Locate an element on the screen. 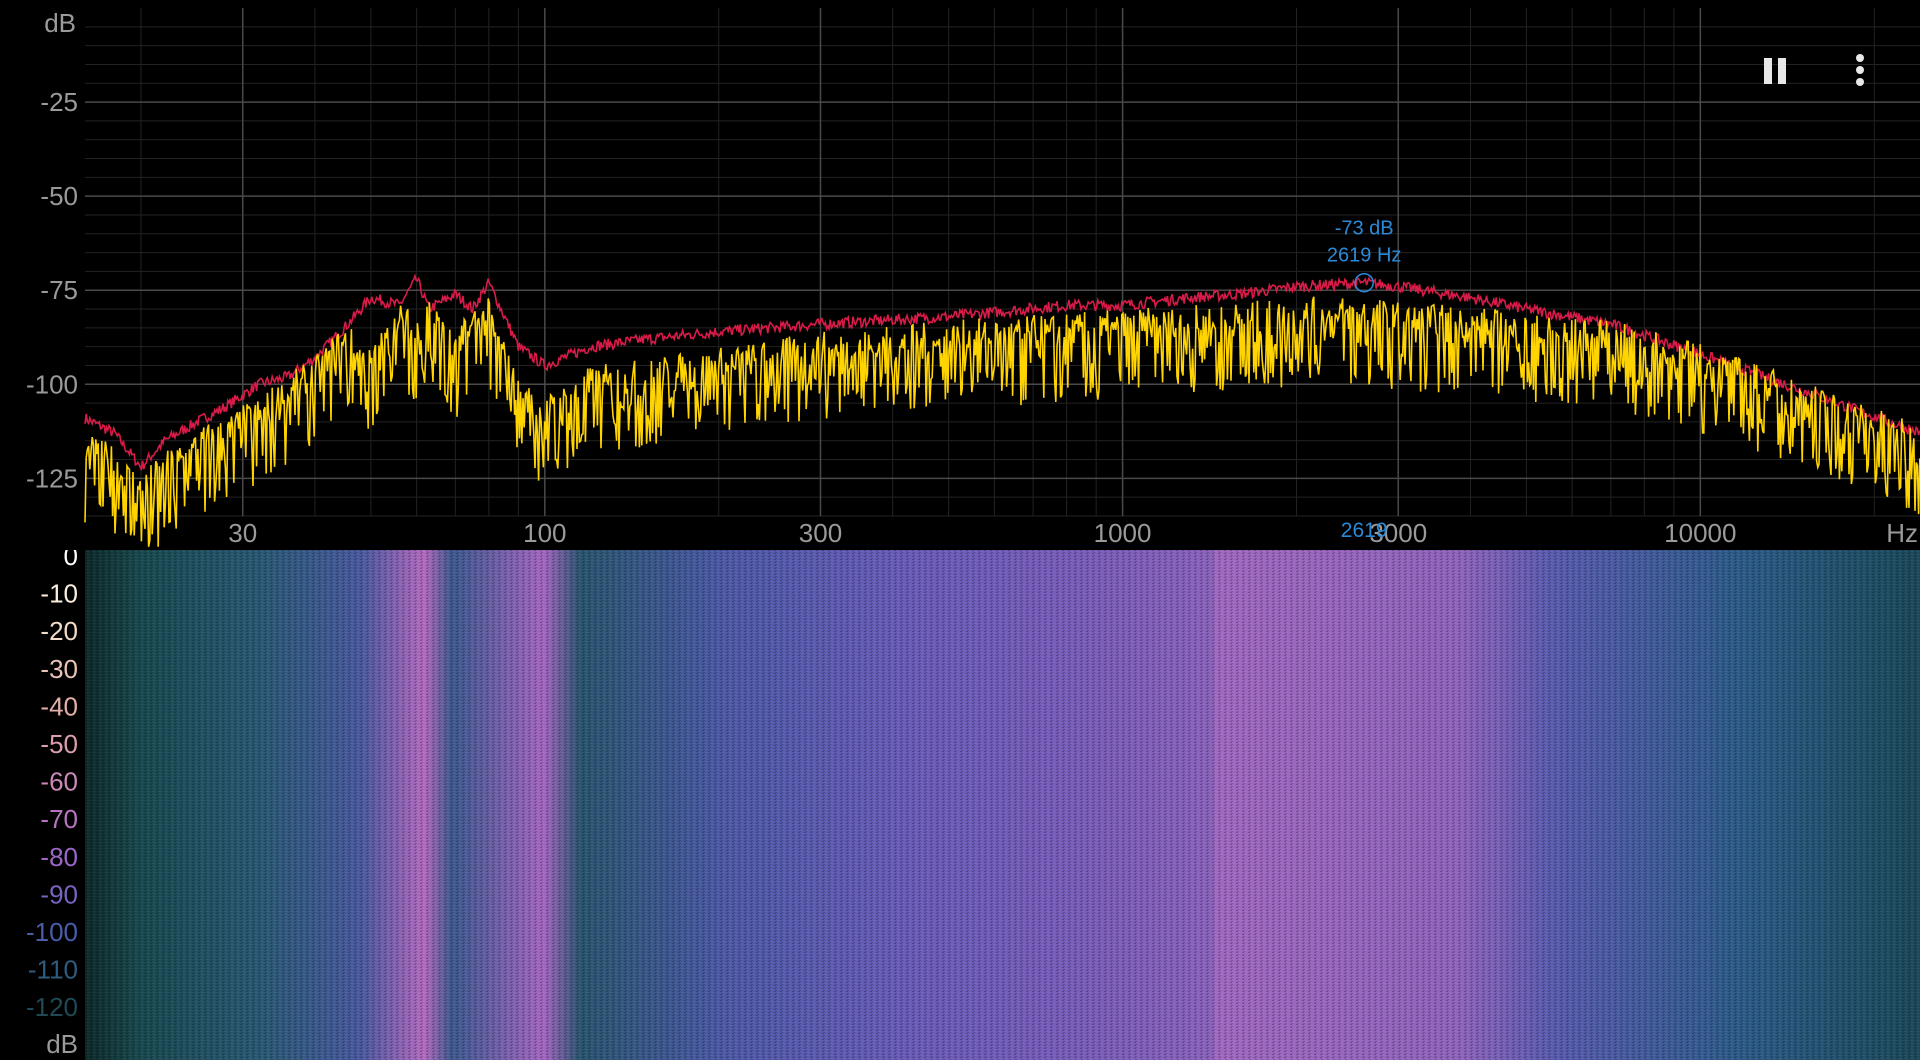 The width and height of the screenshot is (1920, 1060). db-axis-labels: -25 -50 -75 -100 -125 is located at coordinates (52, 290).